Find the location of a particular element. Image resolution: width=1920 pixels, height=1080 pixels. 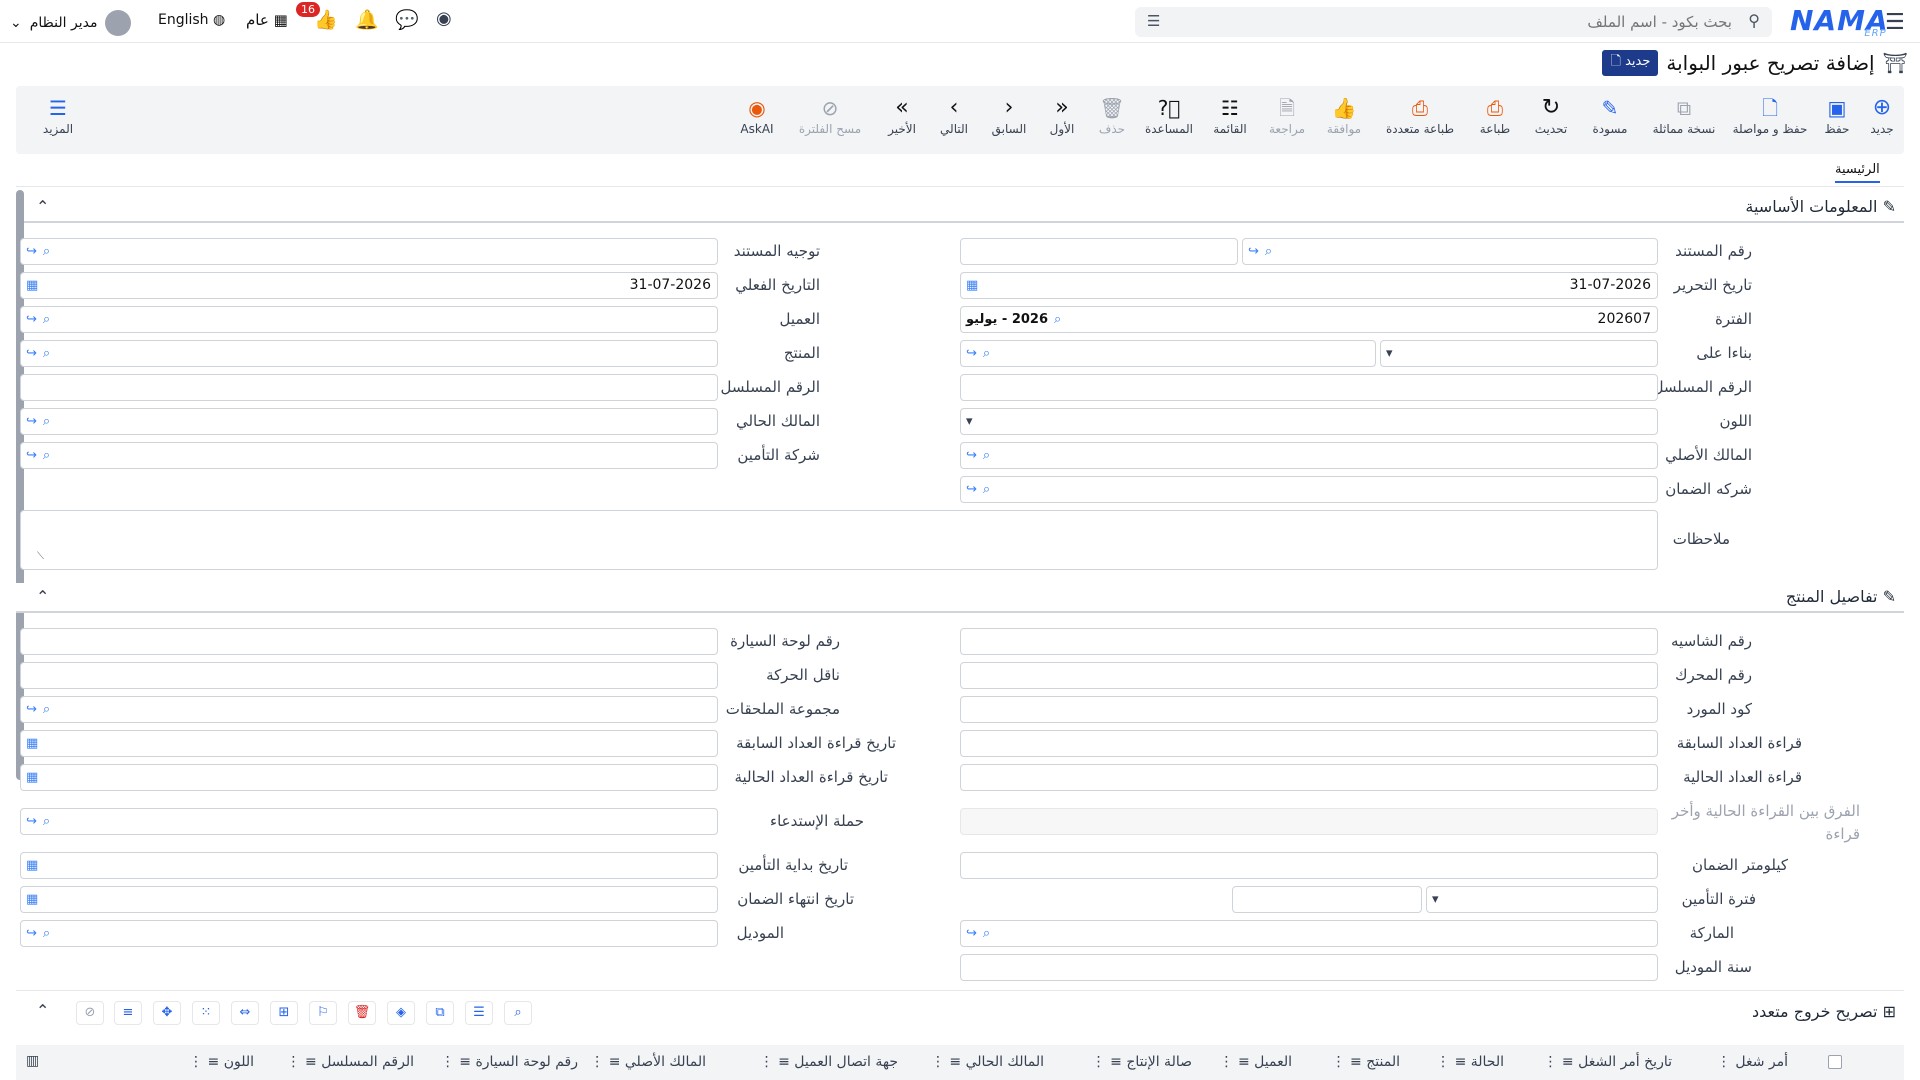

new-button: ⊕ جديد is located at coordinates (1882, 115).